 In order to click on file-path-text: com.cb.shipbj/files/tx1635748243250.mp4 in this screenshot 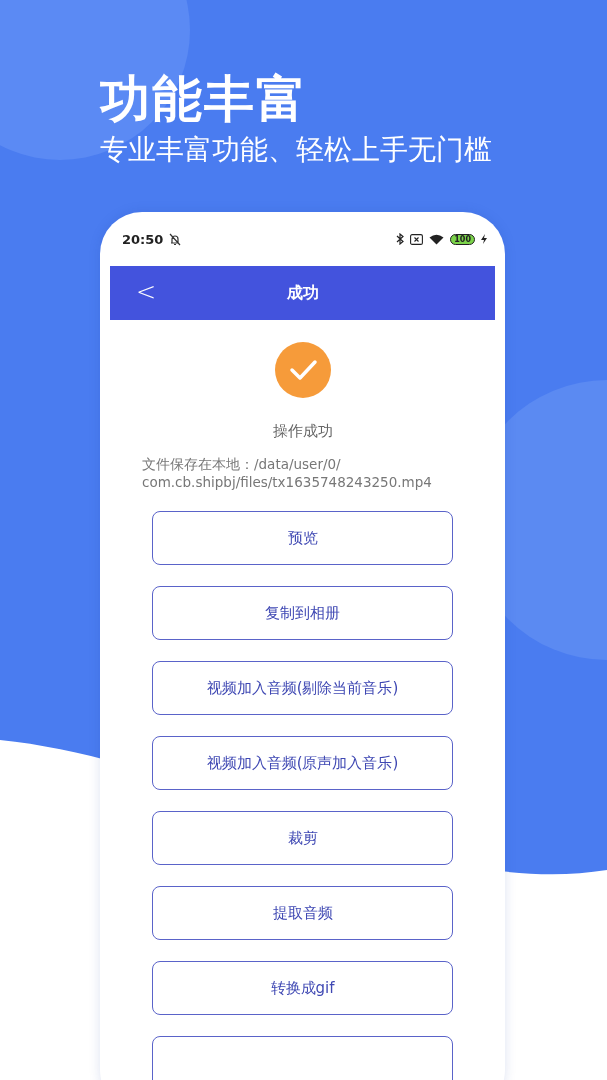, I will do `click(287, 482)`.